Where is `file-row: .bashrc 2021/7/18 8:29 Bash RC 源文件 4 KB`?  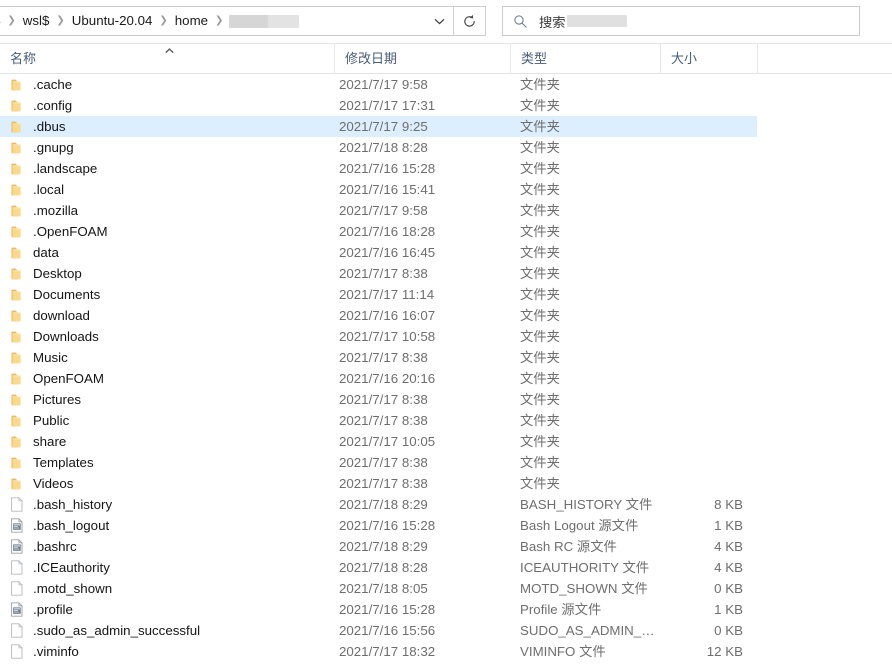 file-row: .bashrc 2021/7/18 8:29 Bash RC 源文件 4 KB is located at coordinates (446, 546).